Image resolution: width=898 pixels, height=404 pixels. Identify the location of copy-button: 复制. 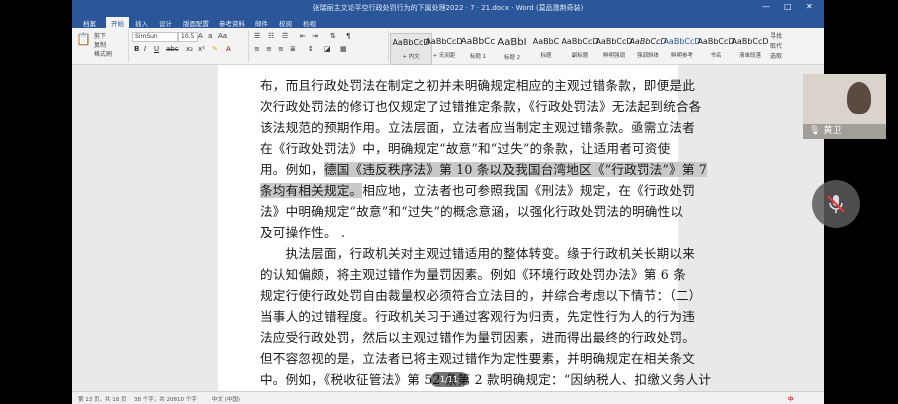
(100, 44).